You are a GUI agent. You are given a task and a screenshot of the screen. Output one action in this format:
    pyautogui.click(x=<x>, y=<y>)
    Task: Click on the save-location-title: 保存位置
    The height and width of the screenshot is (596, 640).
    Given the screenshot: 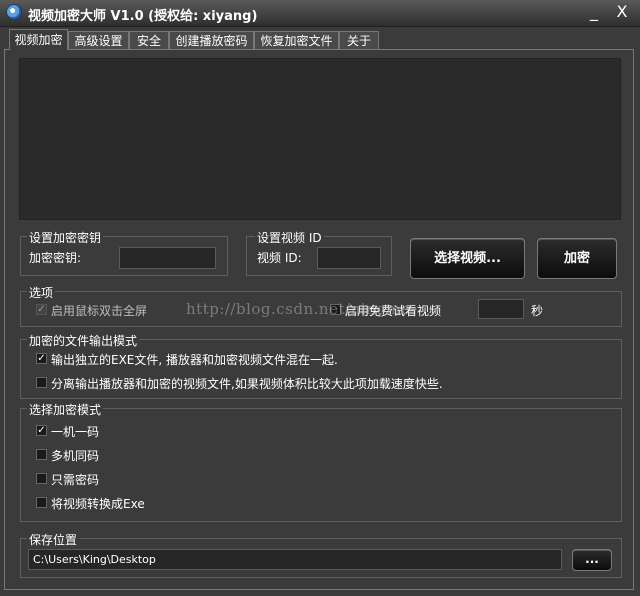 What is the action you would take?
    pyautogui.click(x=53, y=539)
    